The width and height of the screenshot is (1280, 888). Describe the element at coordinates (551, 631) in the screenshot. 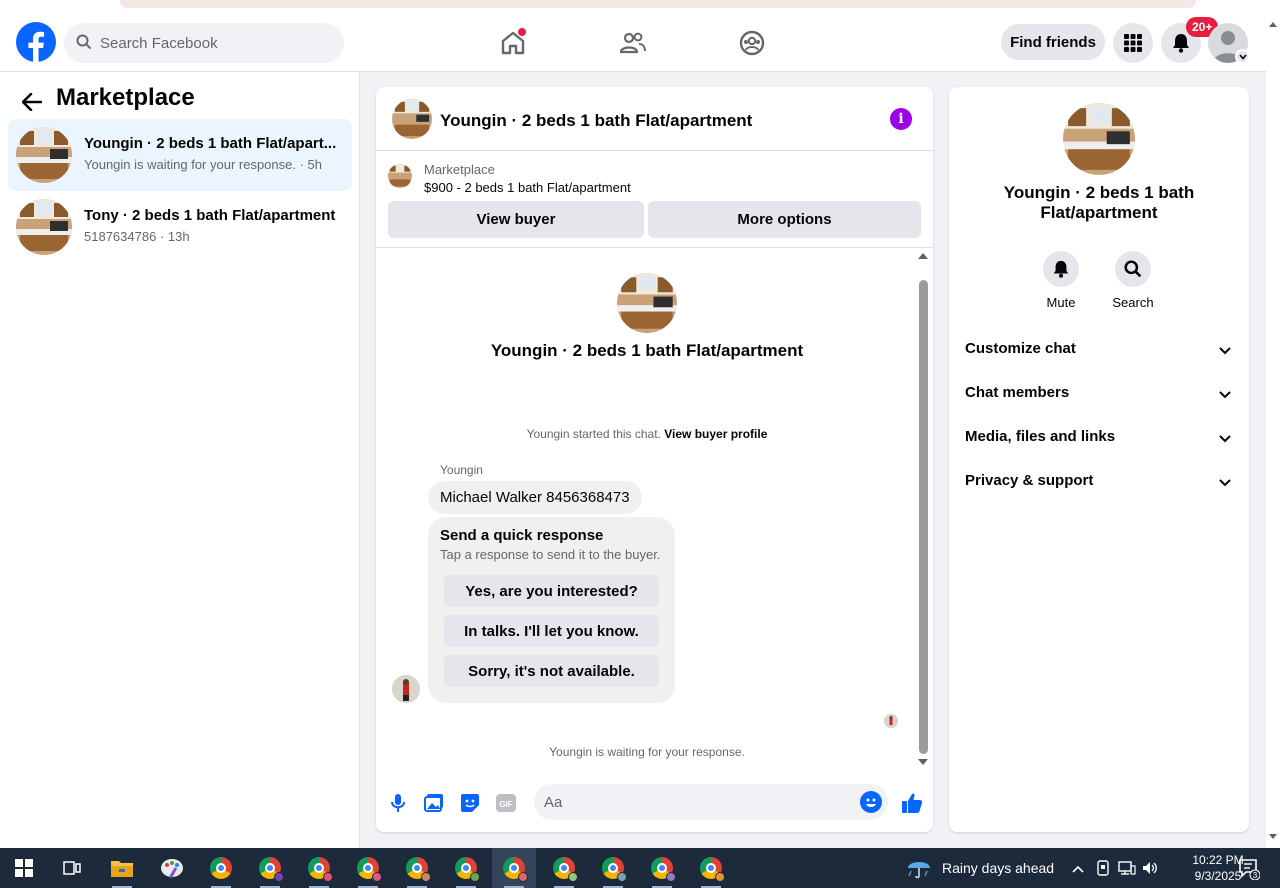

I see `quick-reply-button: In talks. I'll let you know.` at that location.